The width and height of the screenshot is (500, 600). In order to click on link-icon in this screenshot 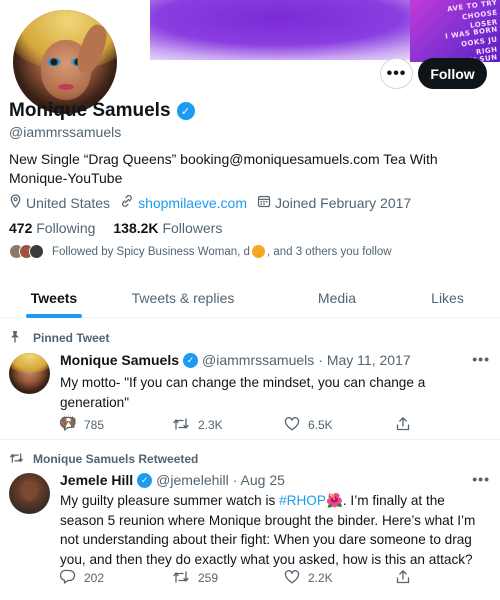, I will do `click(127, 202)`.